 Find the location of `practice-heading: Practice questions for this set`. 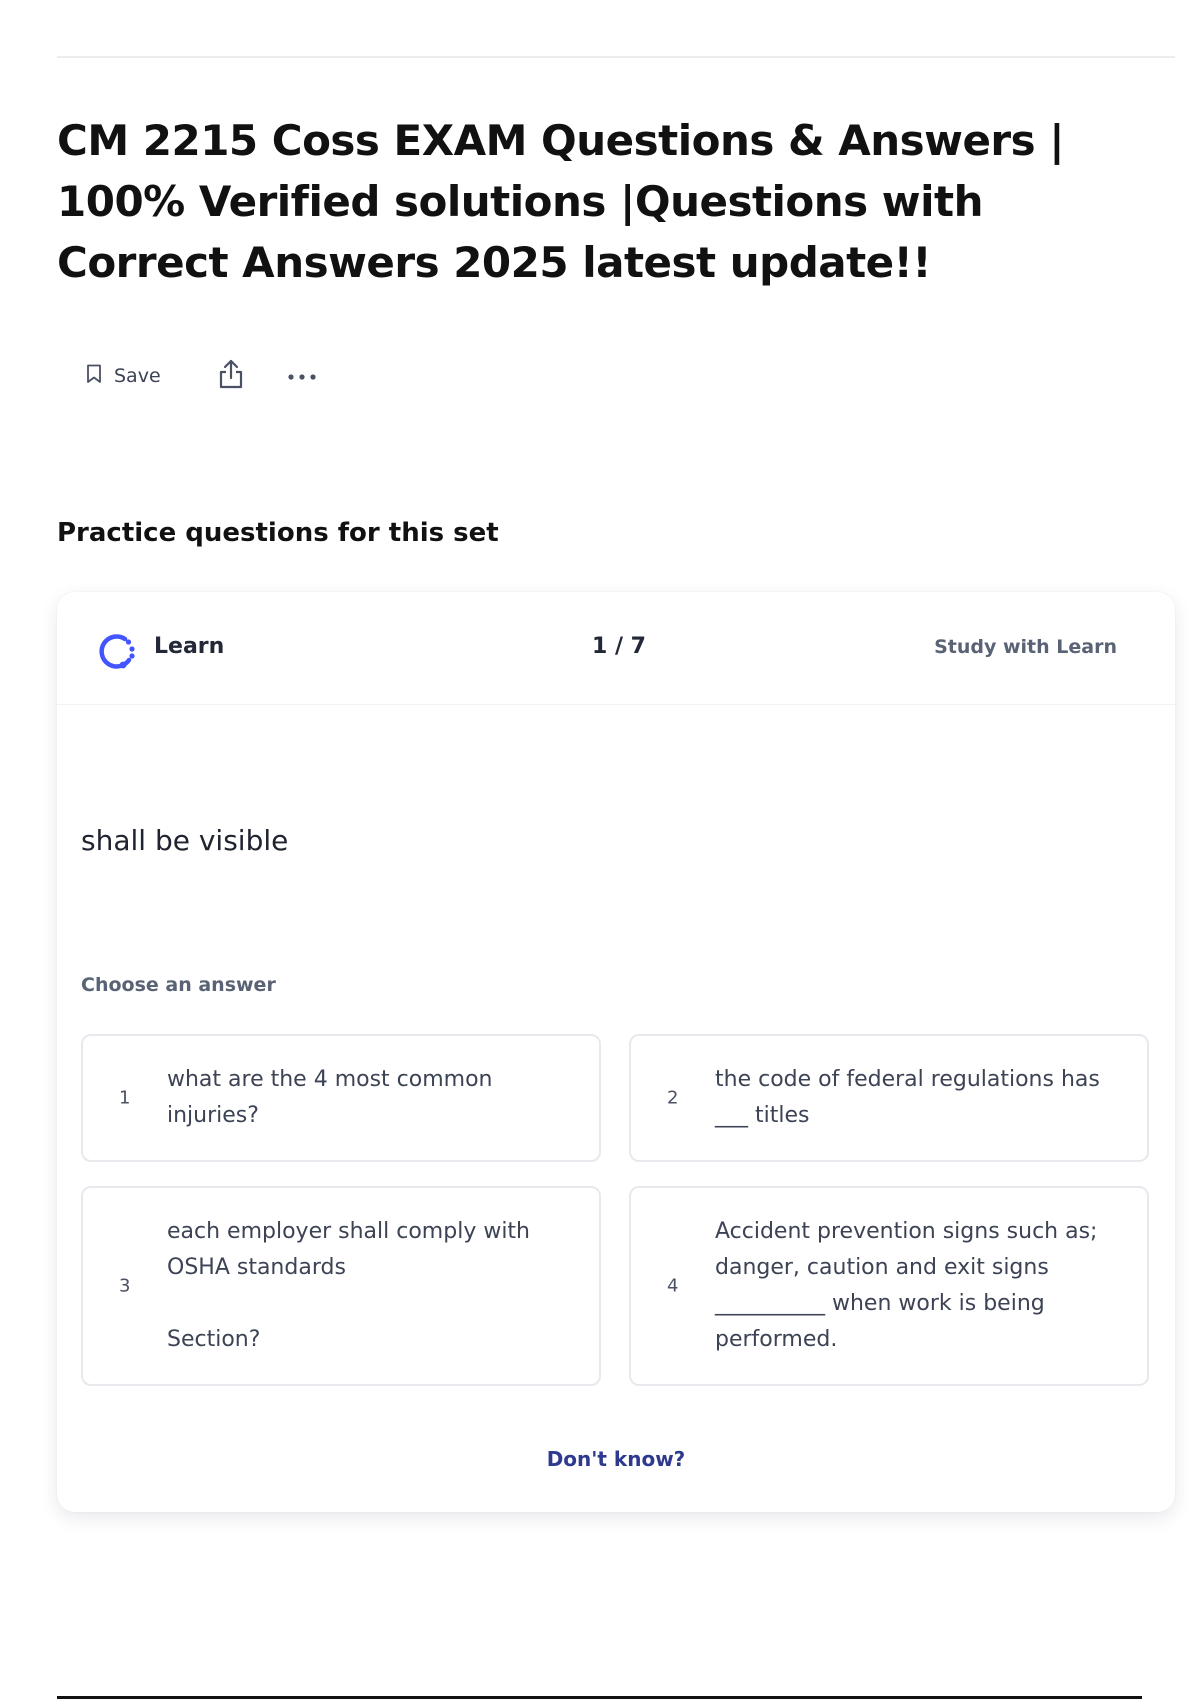

practice-heading: Practice questions for this set is located at coordinates (278, 533).